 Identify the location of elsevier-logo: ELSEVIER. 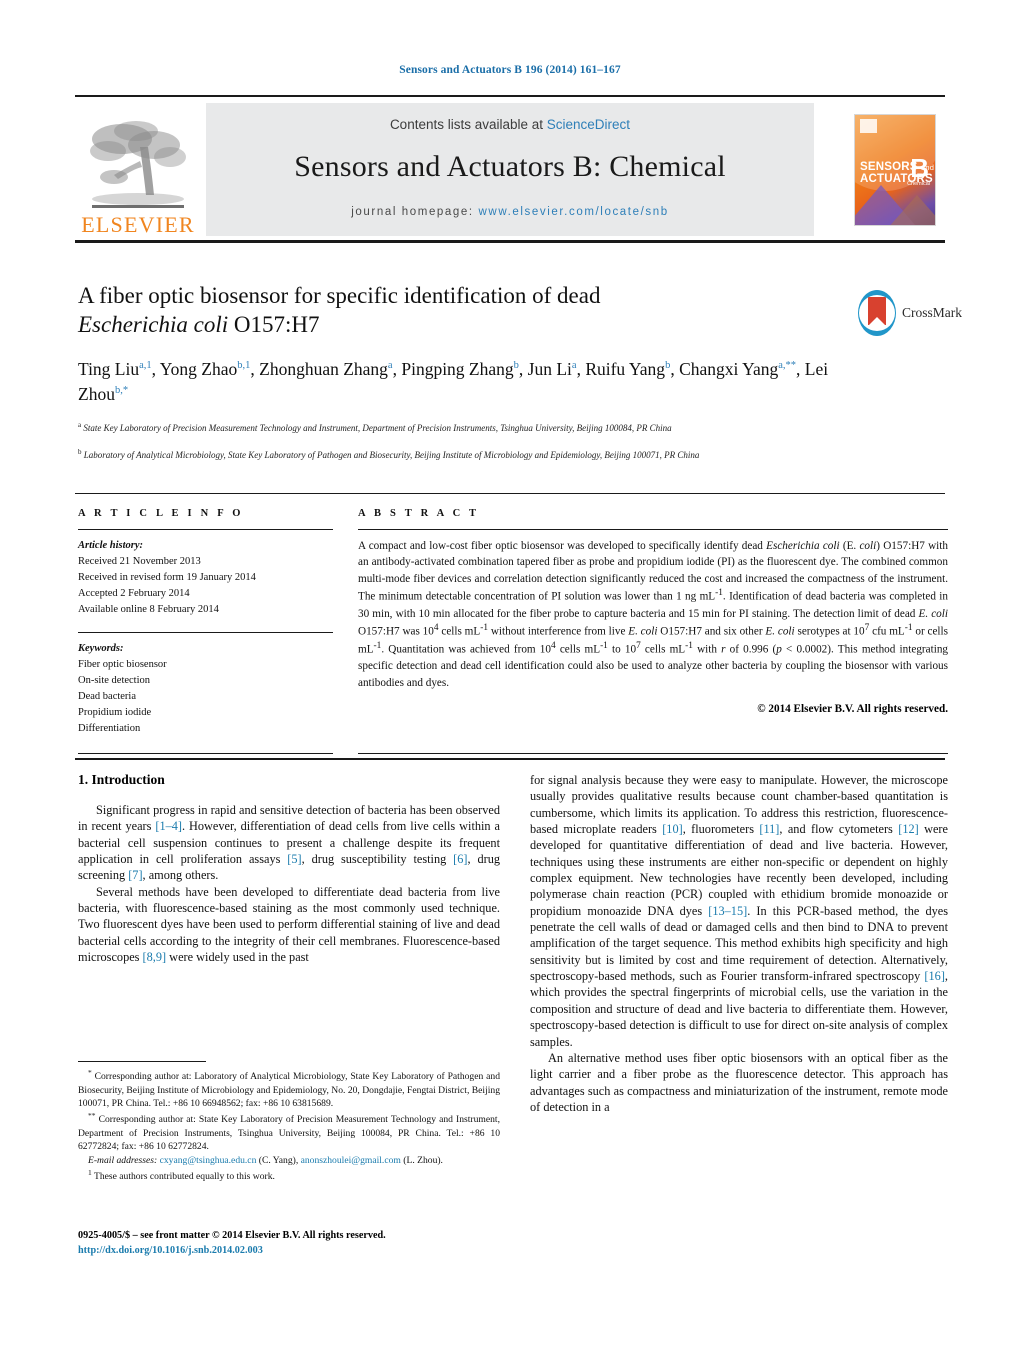
(138, 169).